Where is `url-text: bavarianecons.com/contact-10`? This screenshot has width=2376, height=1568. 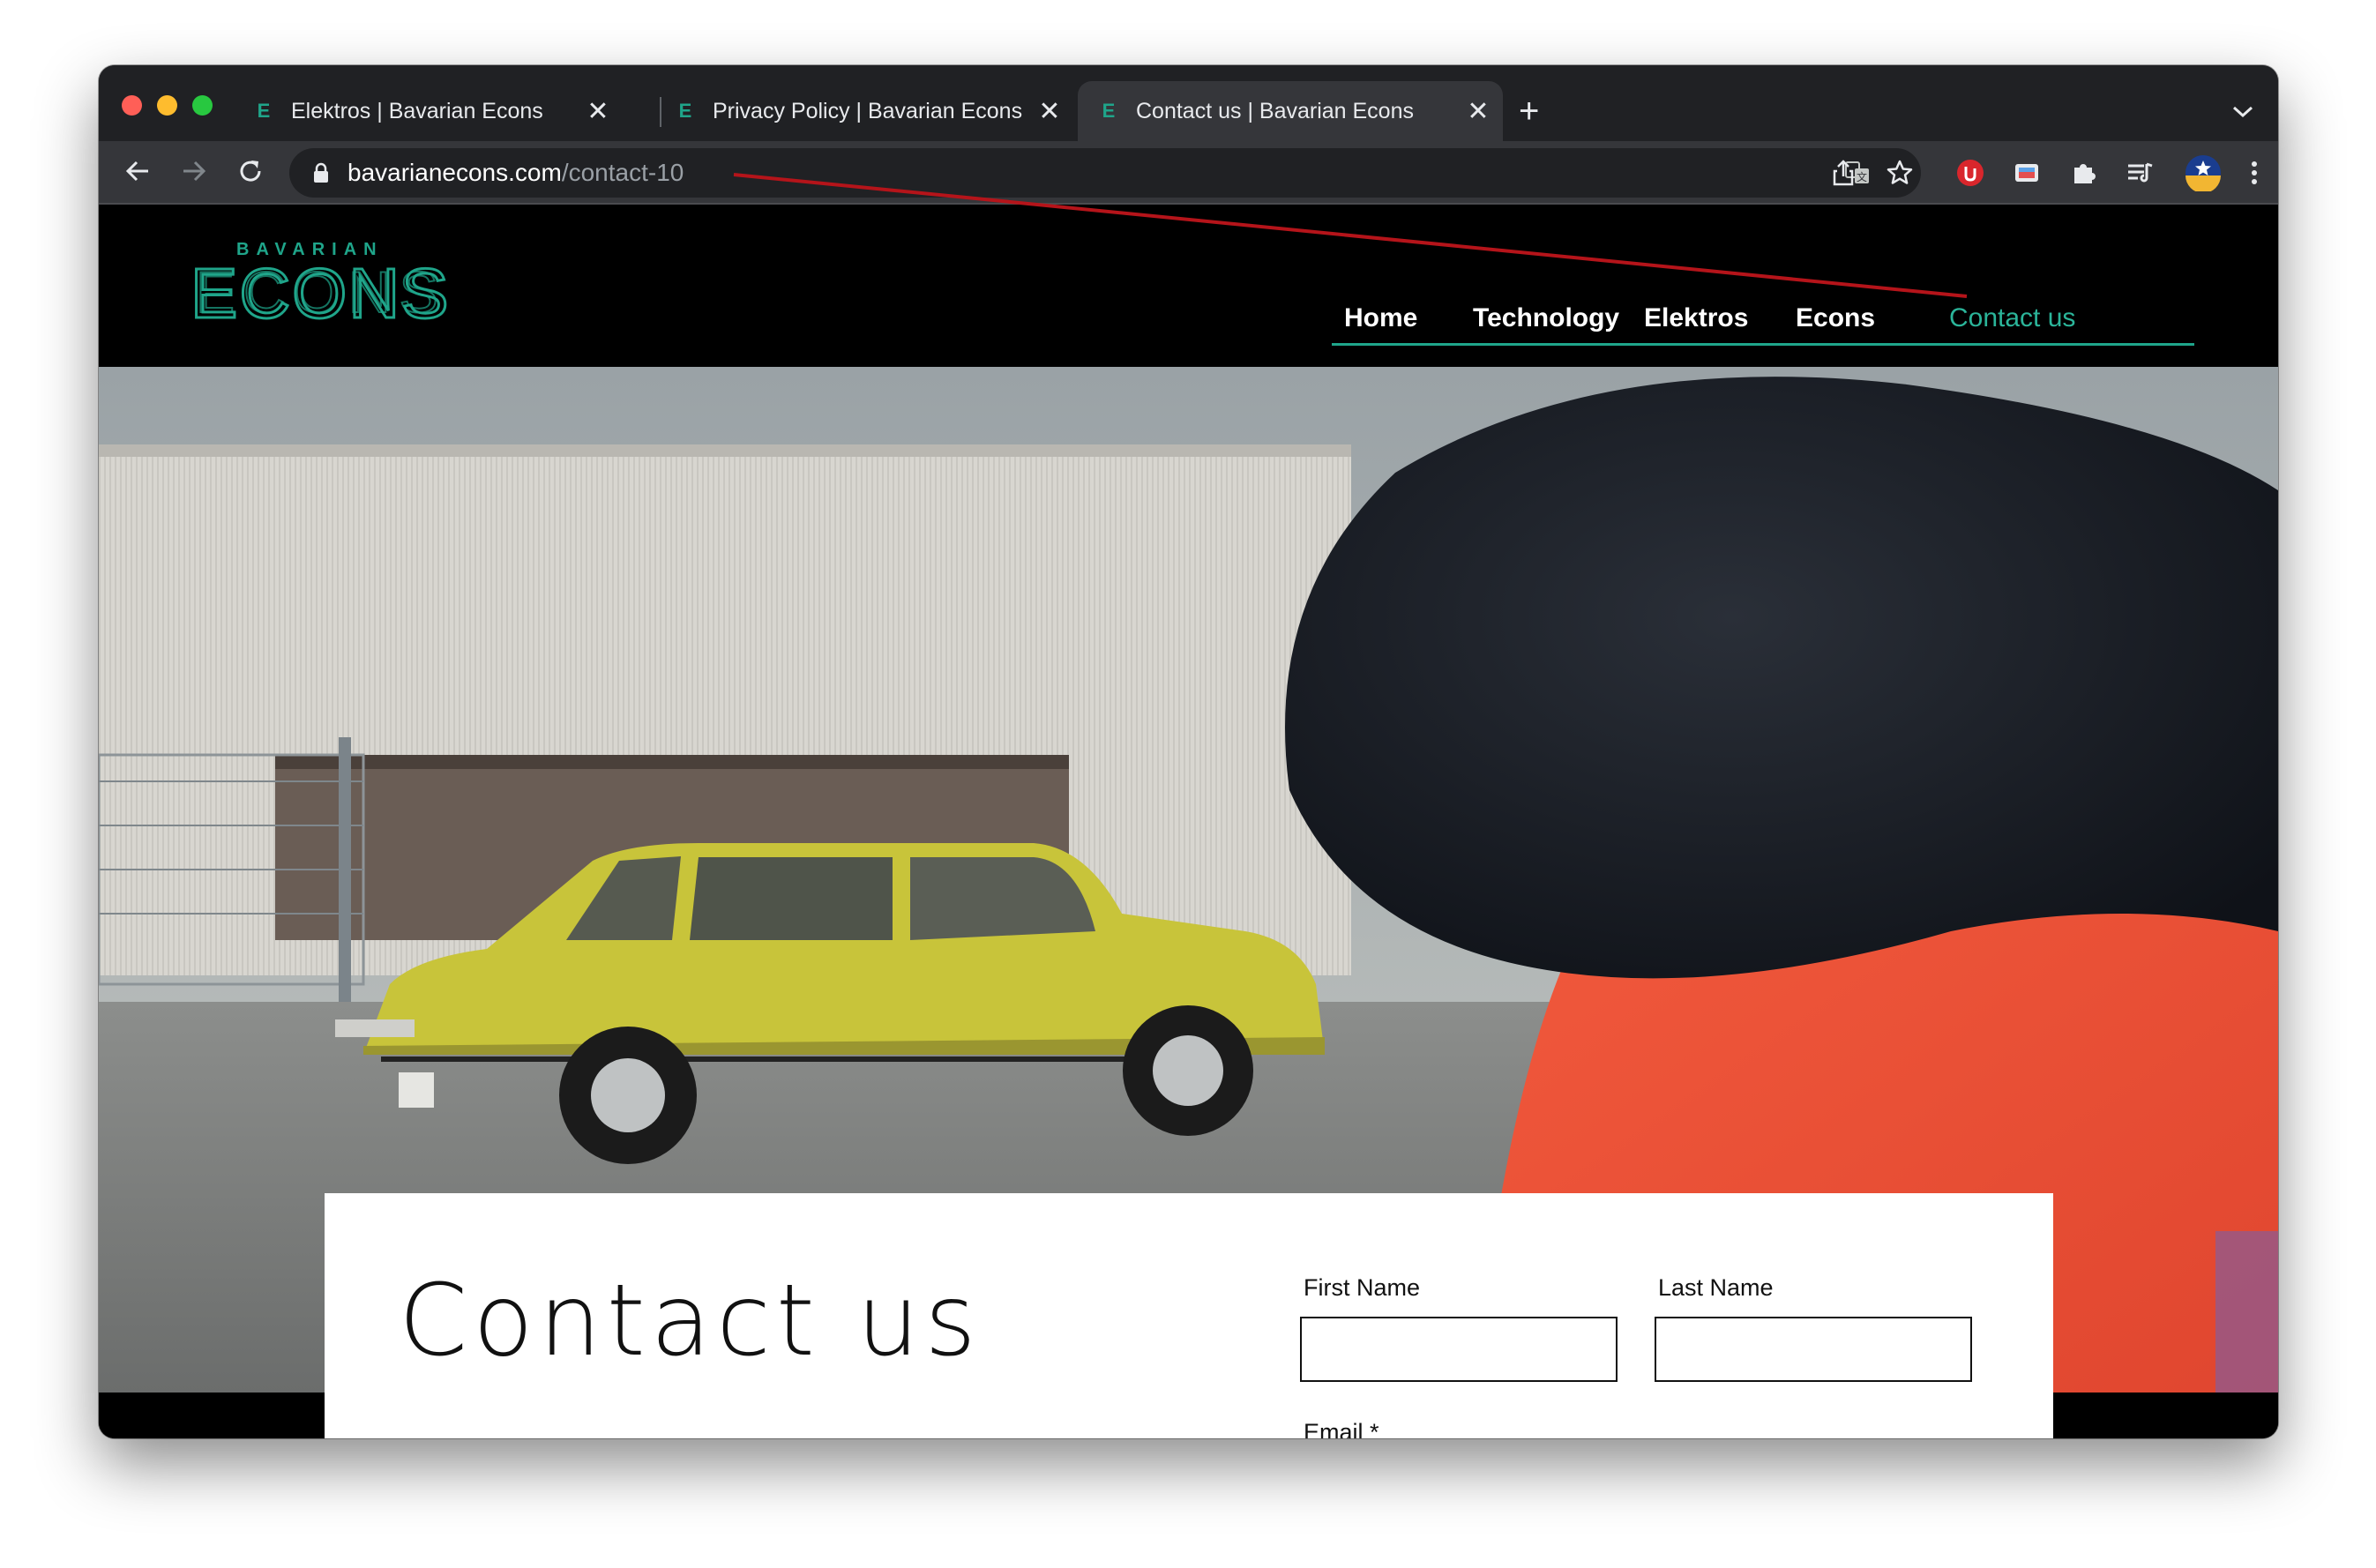
url-text: bavarianecons.com/contact-10 is located at coordinates (515, 172).